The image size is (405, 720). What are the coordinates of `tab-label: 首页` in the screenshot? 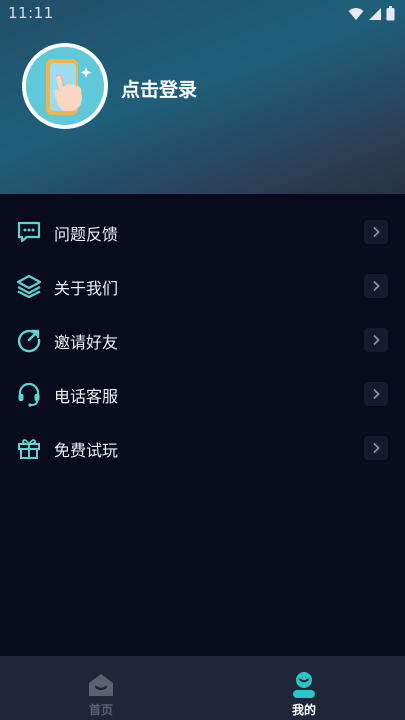 It's located at (100, 710).